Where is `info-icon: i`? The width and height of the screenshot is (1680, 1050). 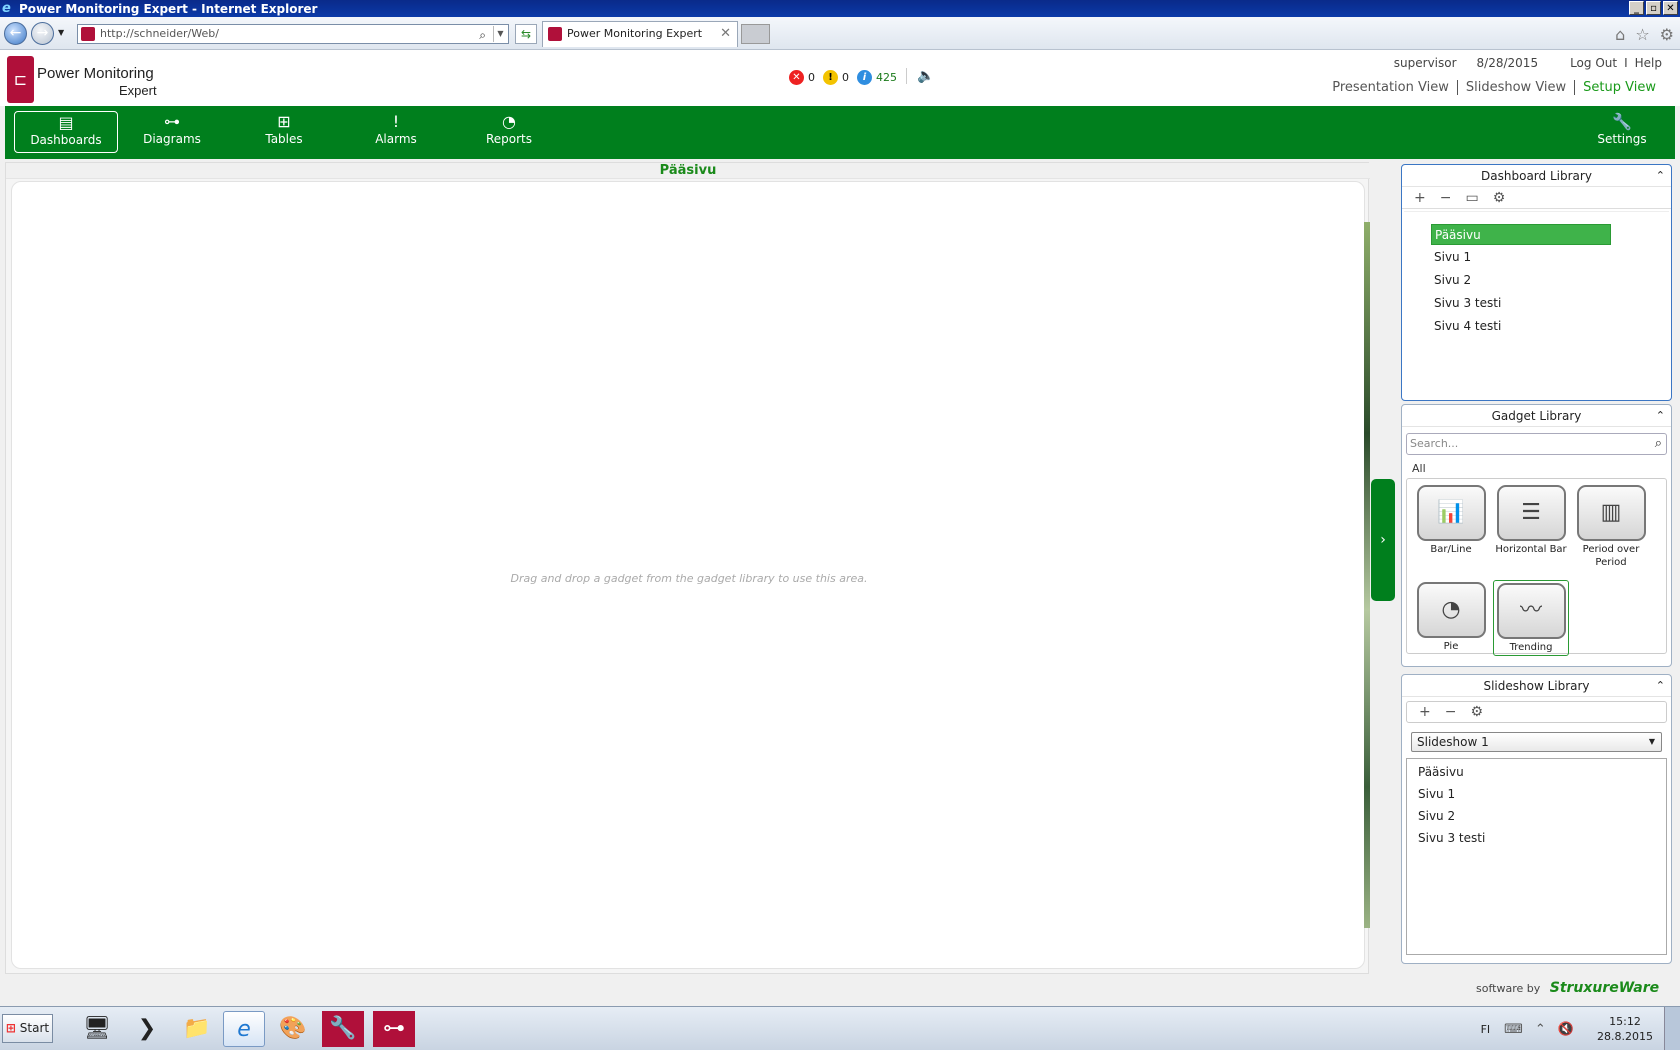 info-icon: i is located at coordinates (864, 77).